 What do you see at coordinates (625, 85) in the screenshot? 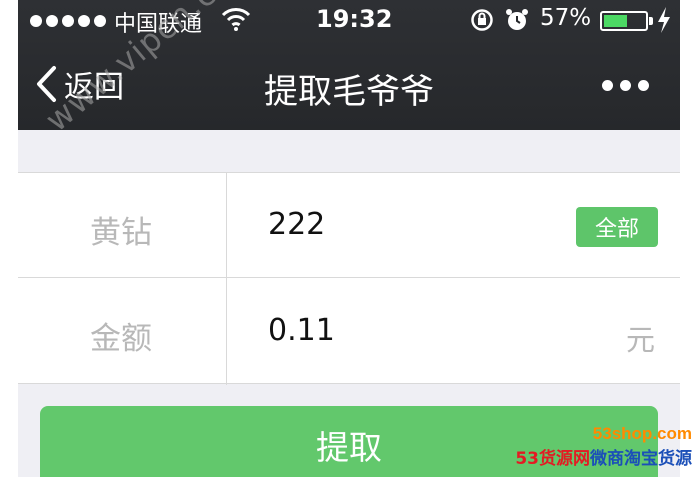
I see `more-options-button` at bounding box center [625, 85].